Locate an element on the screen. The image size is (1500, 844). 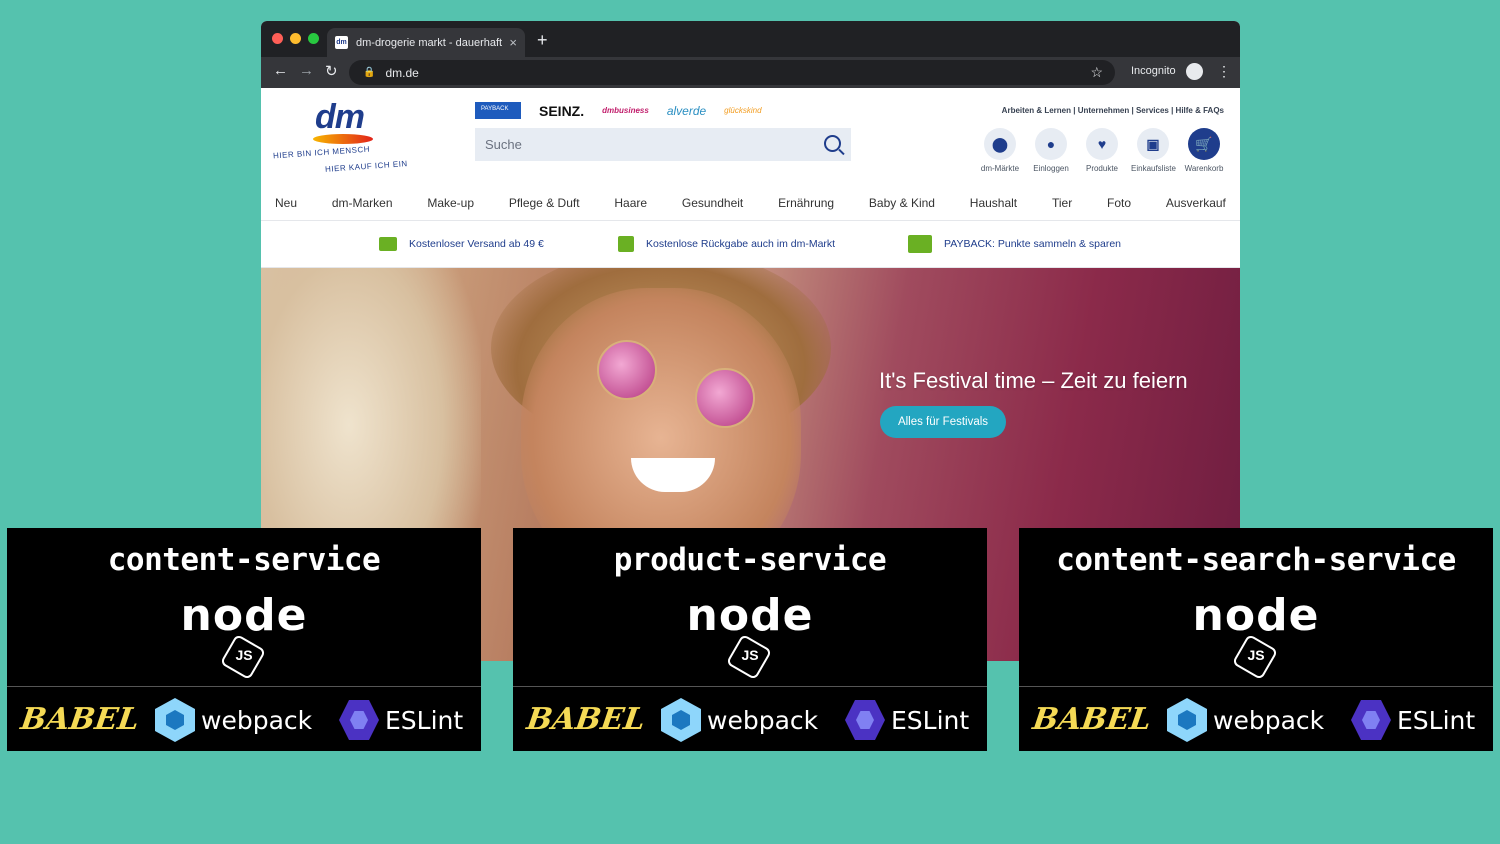
nav-item-neu: Neu is located at coordinates (286, 203).